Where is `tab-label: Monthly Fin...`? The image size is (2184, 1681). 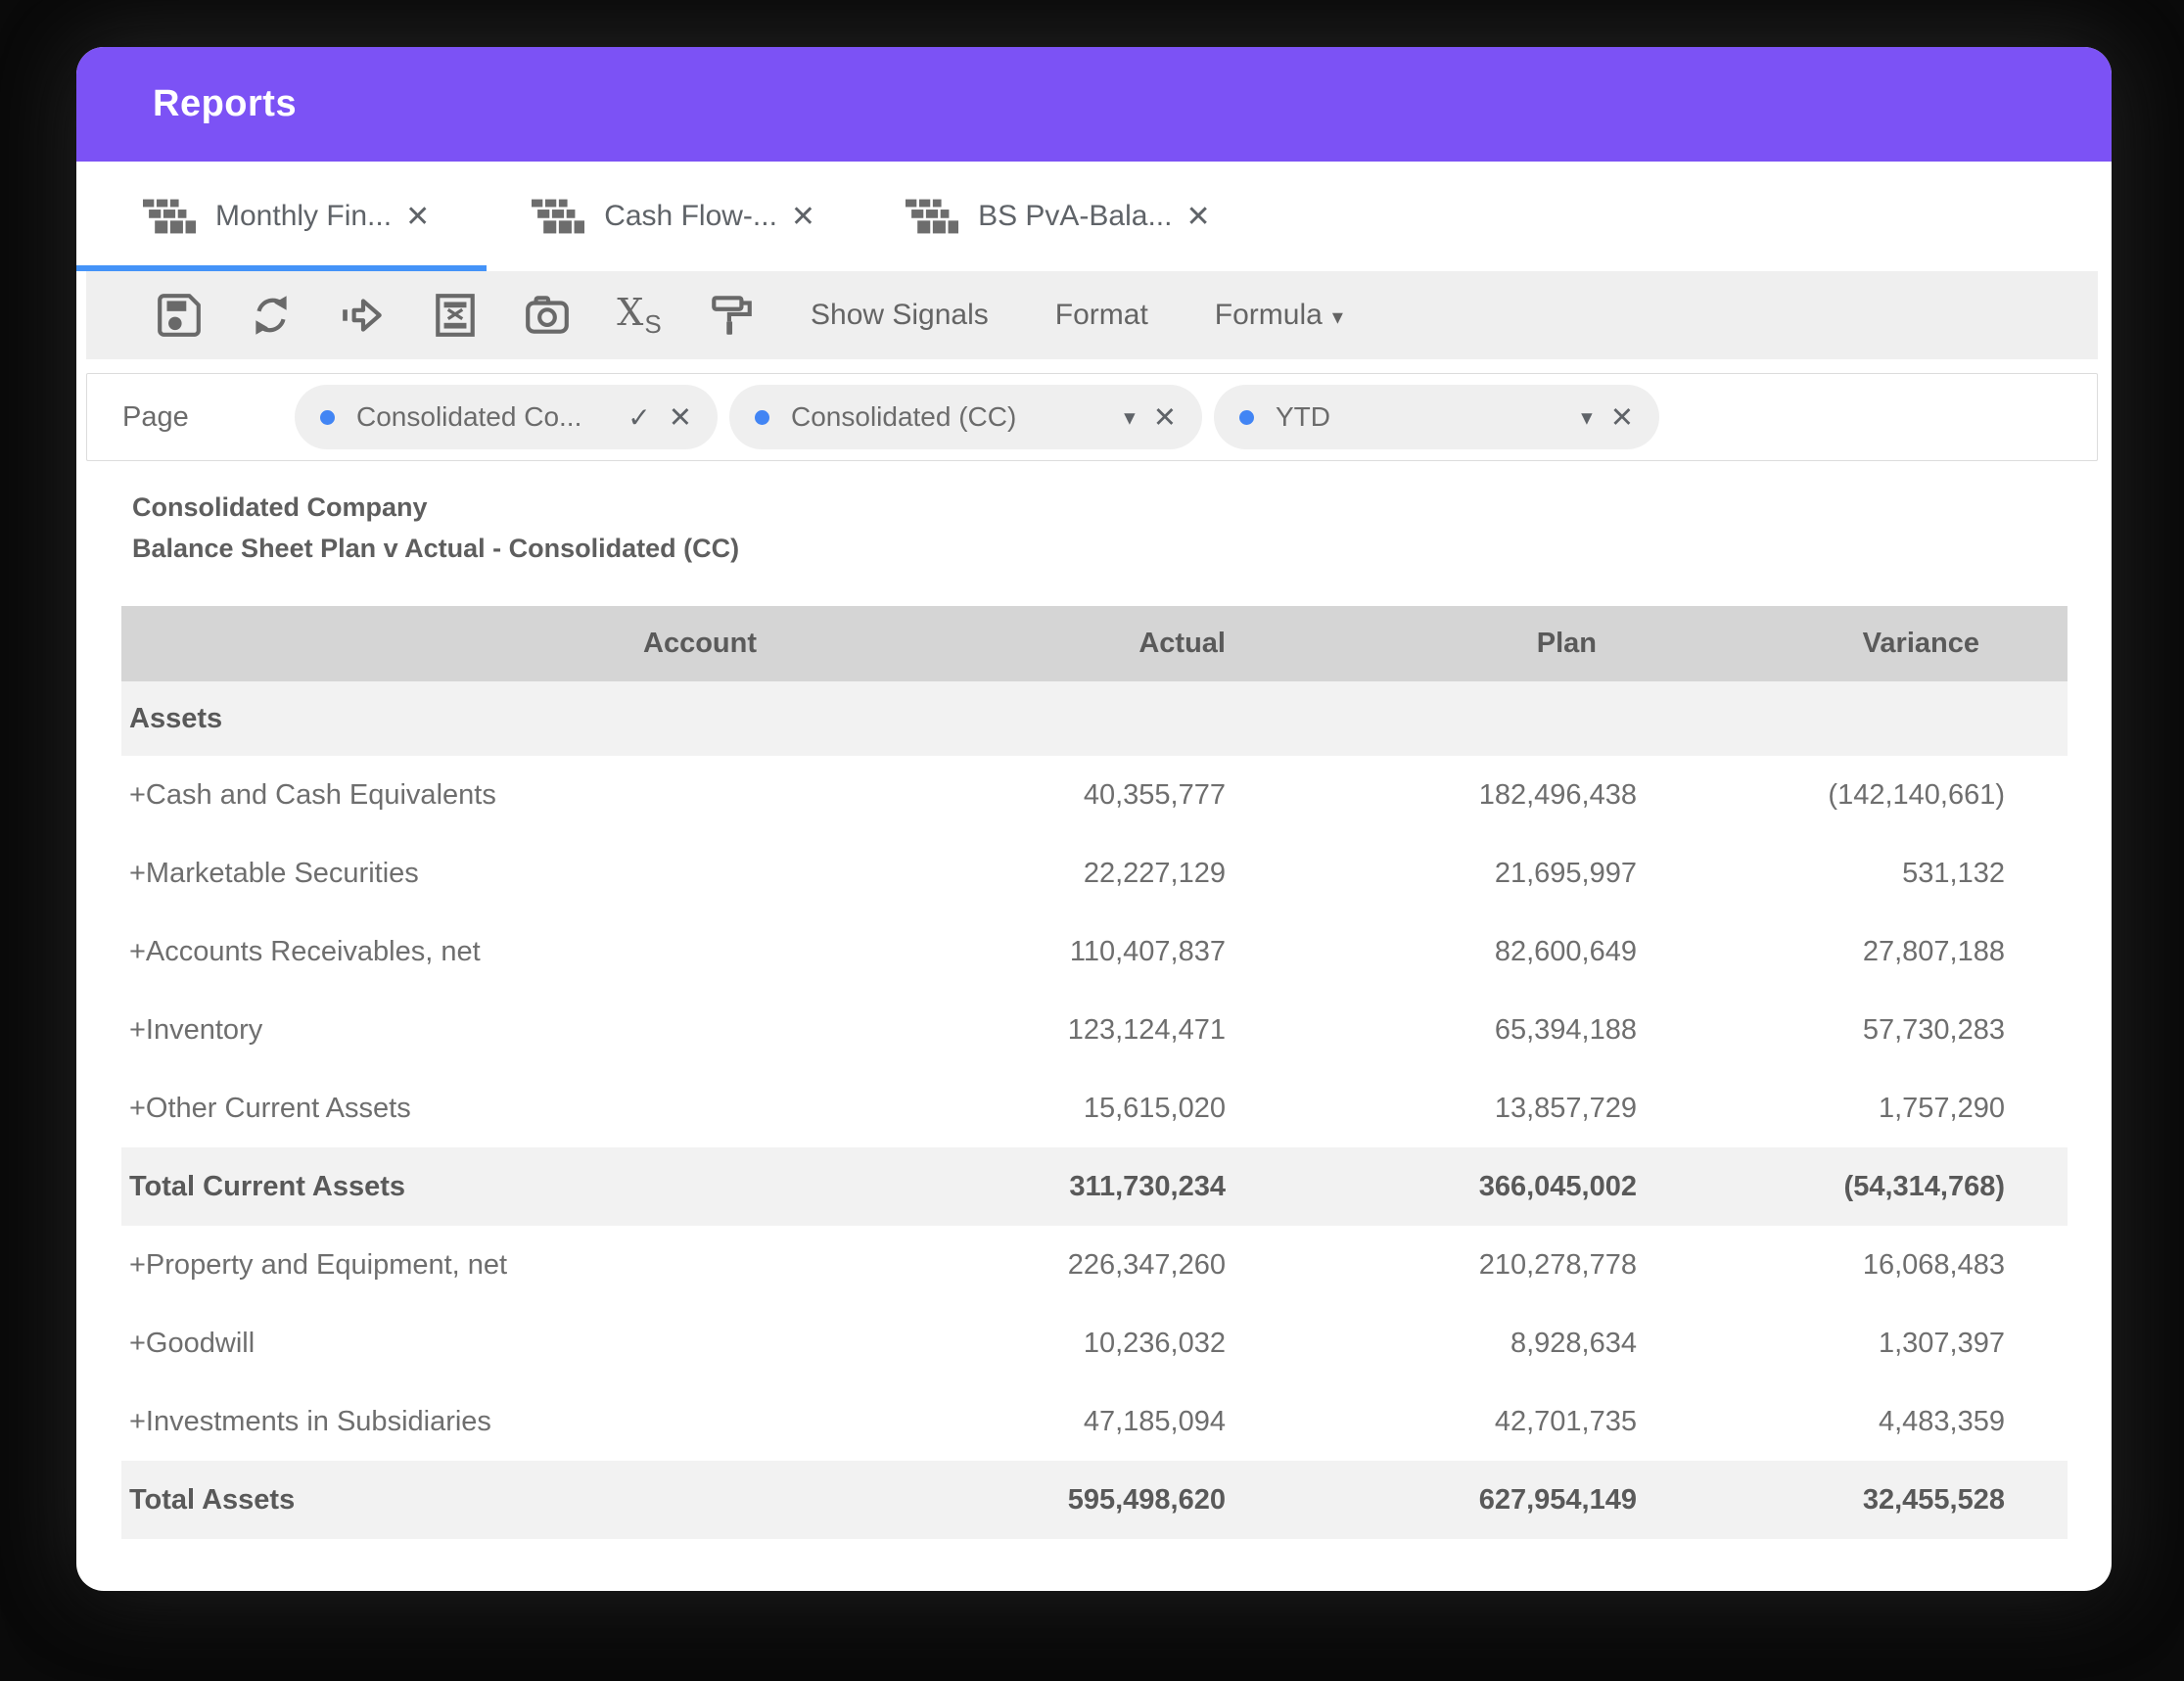
tab-label: Monthly Fin... is located at coordinates (304, 216).